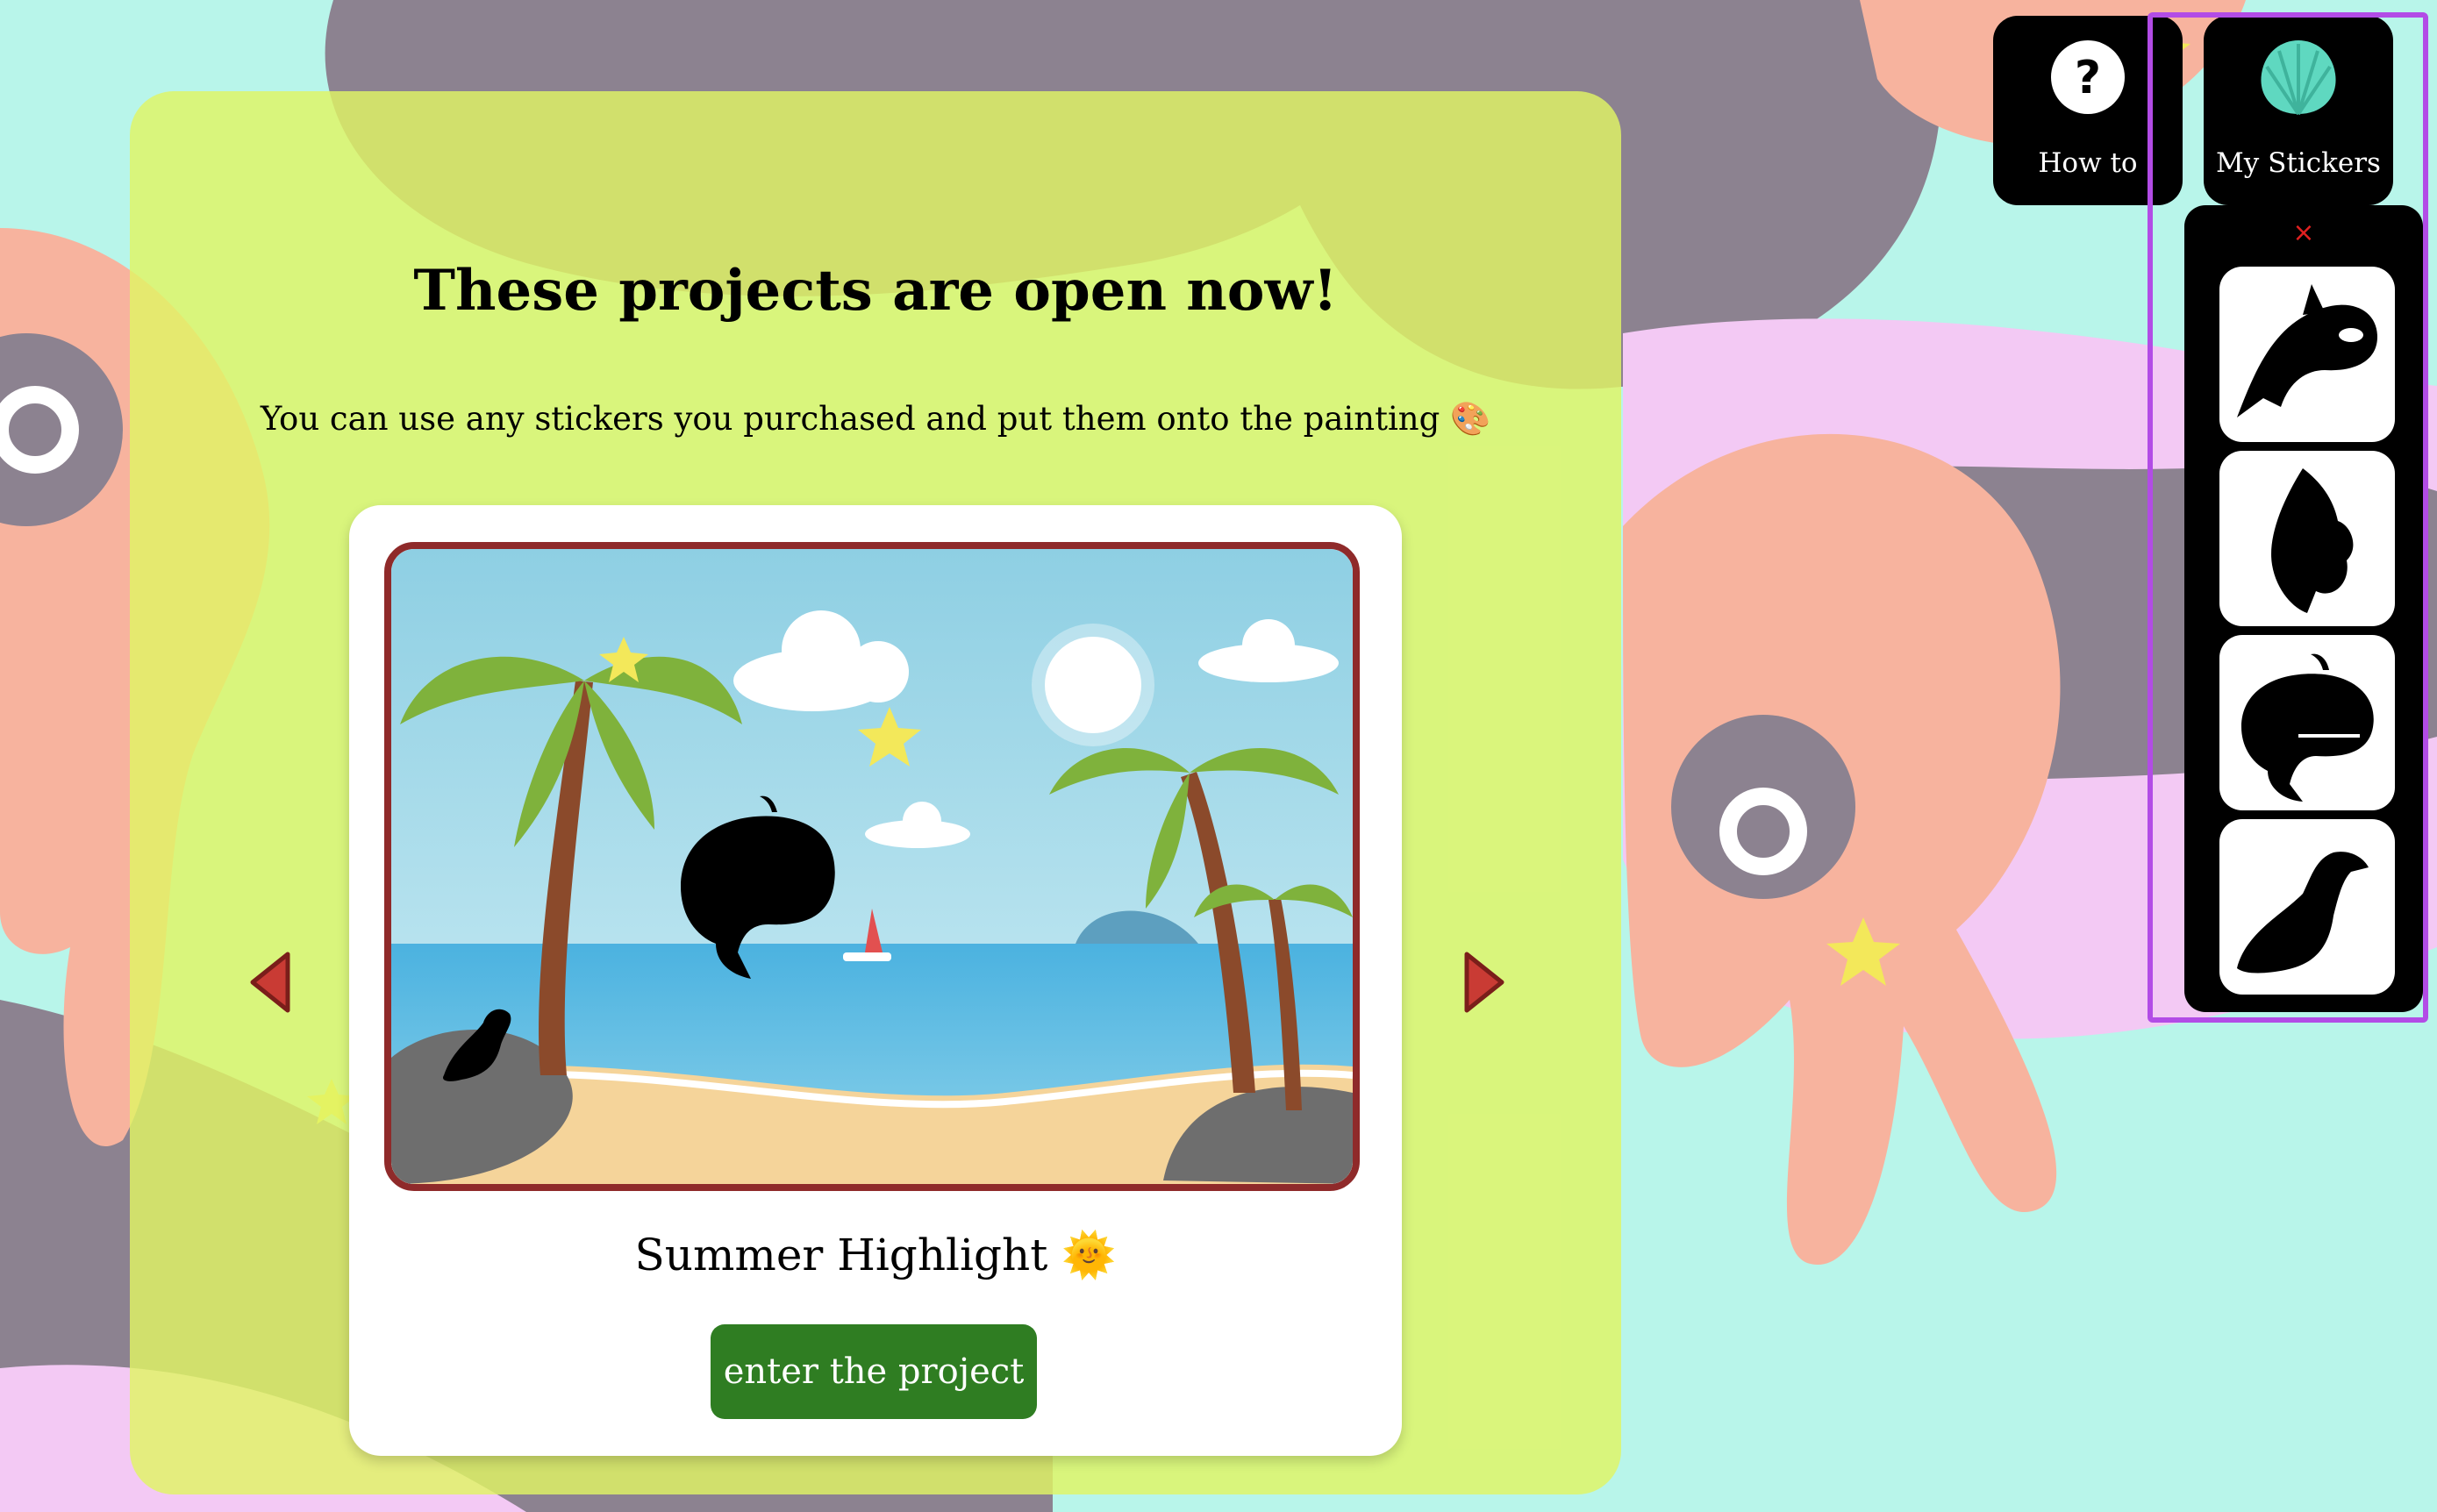  I want to click on sticker-item-orca, so click(2307, 354).